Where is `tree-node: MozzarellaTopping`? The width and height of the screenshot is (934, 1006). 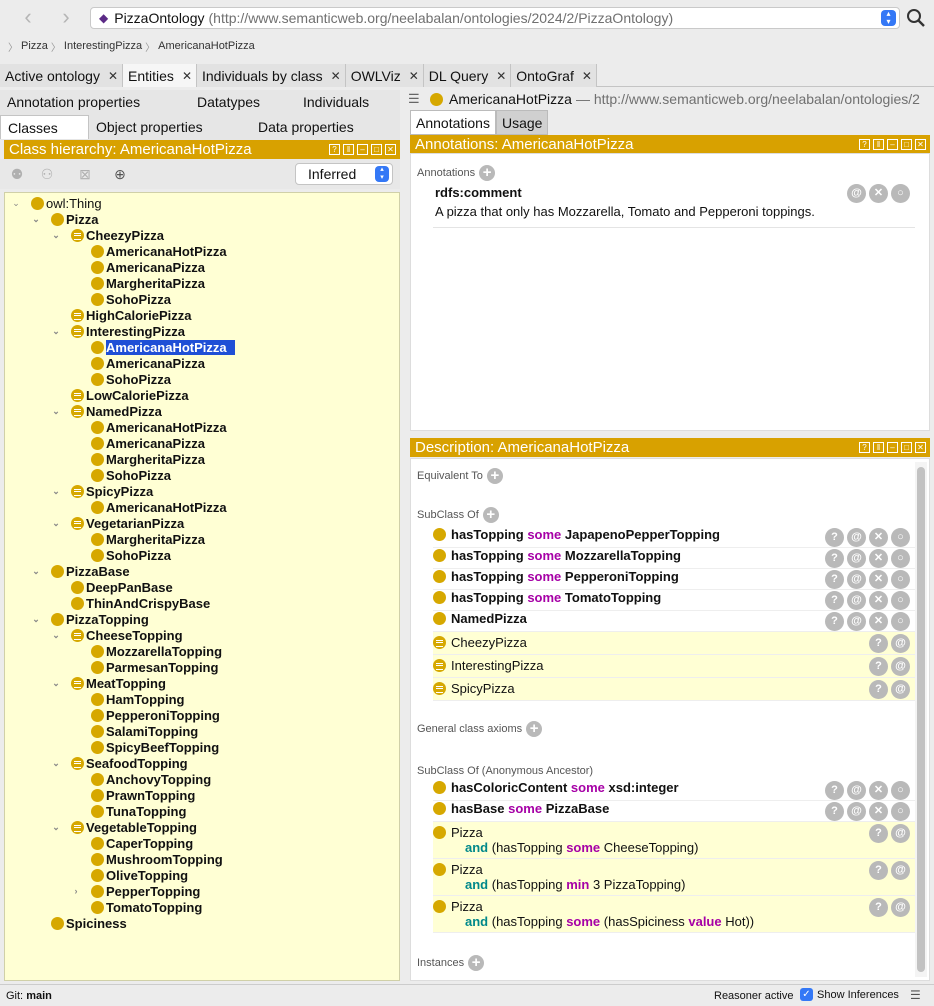
tree-node: MozzarellaTopping is located at coordinates (156, 651).